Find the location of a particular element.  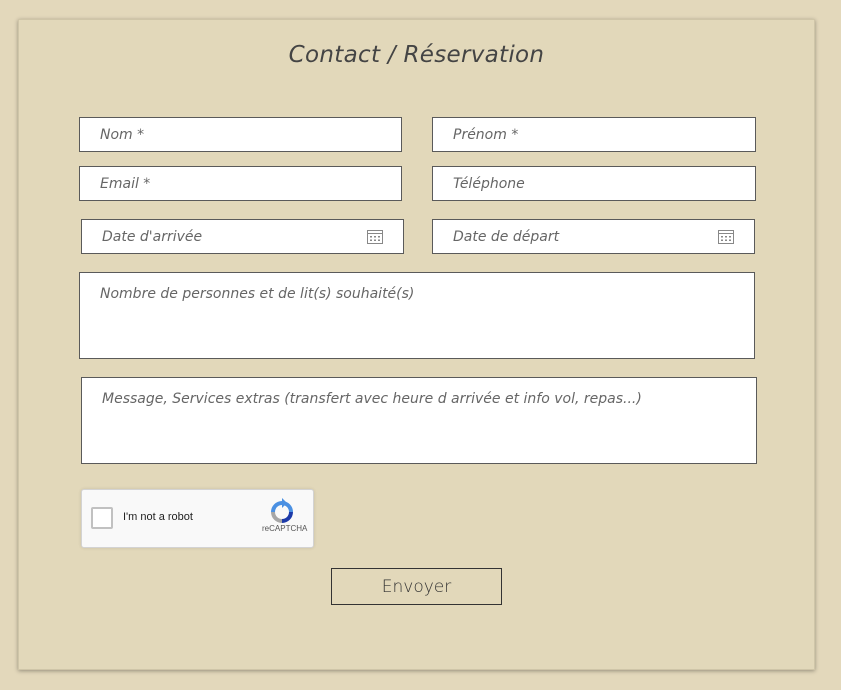

submit-button: Envoyer is located at coordinates (416, 586).